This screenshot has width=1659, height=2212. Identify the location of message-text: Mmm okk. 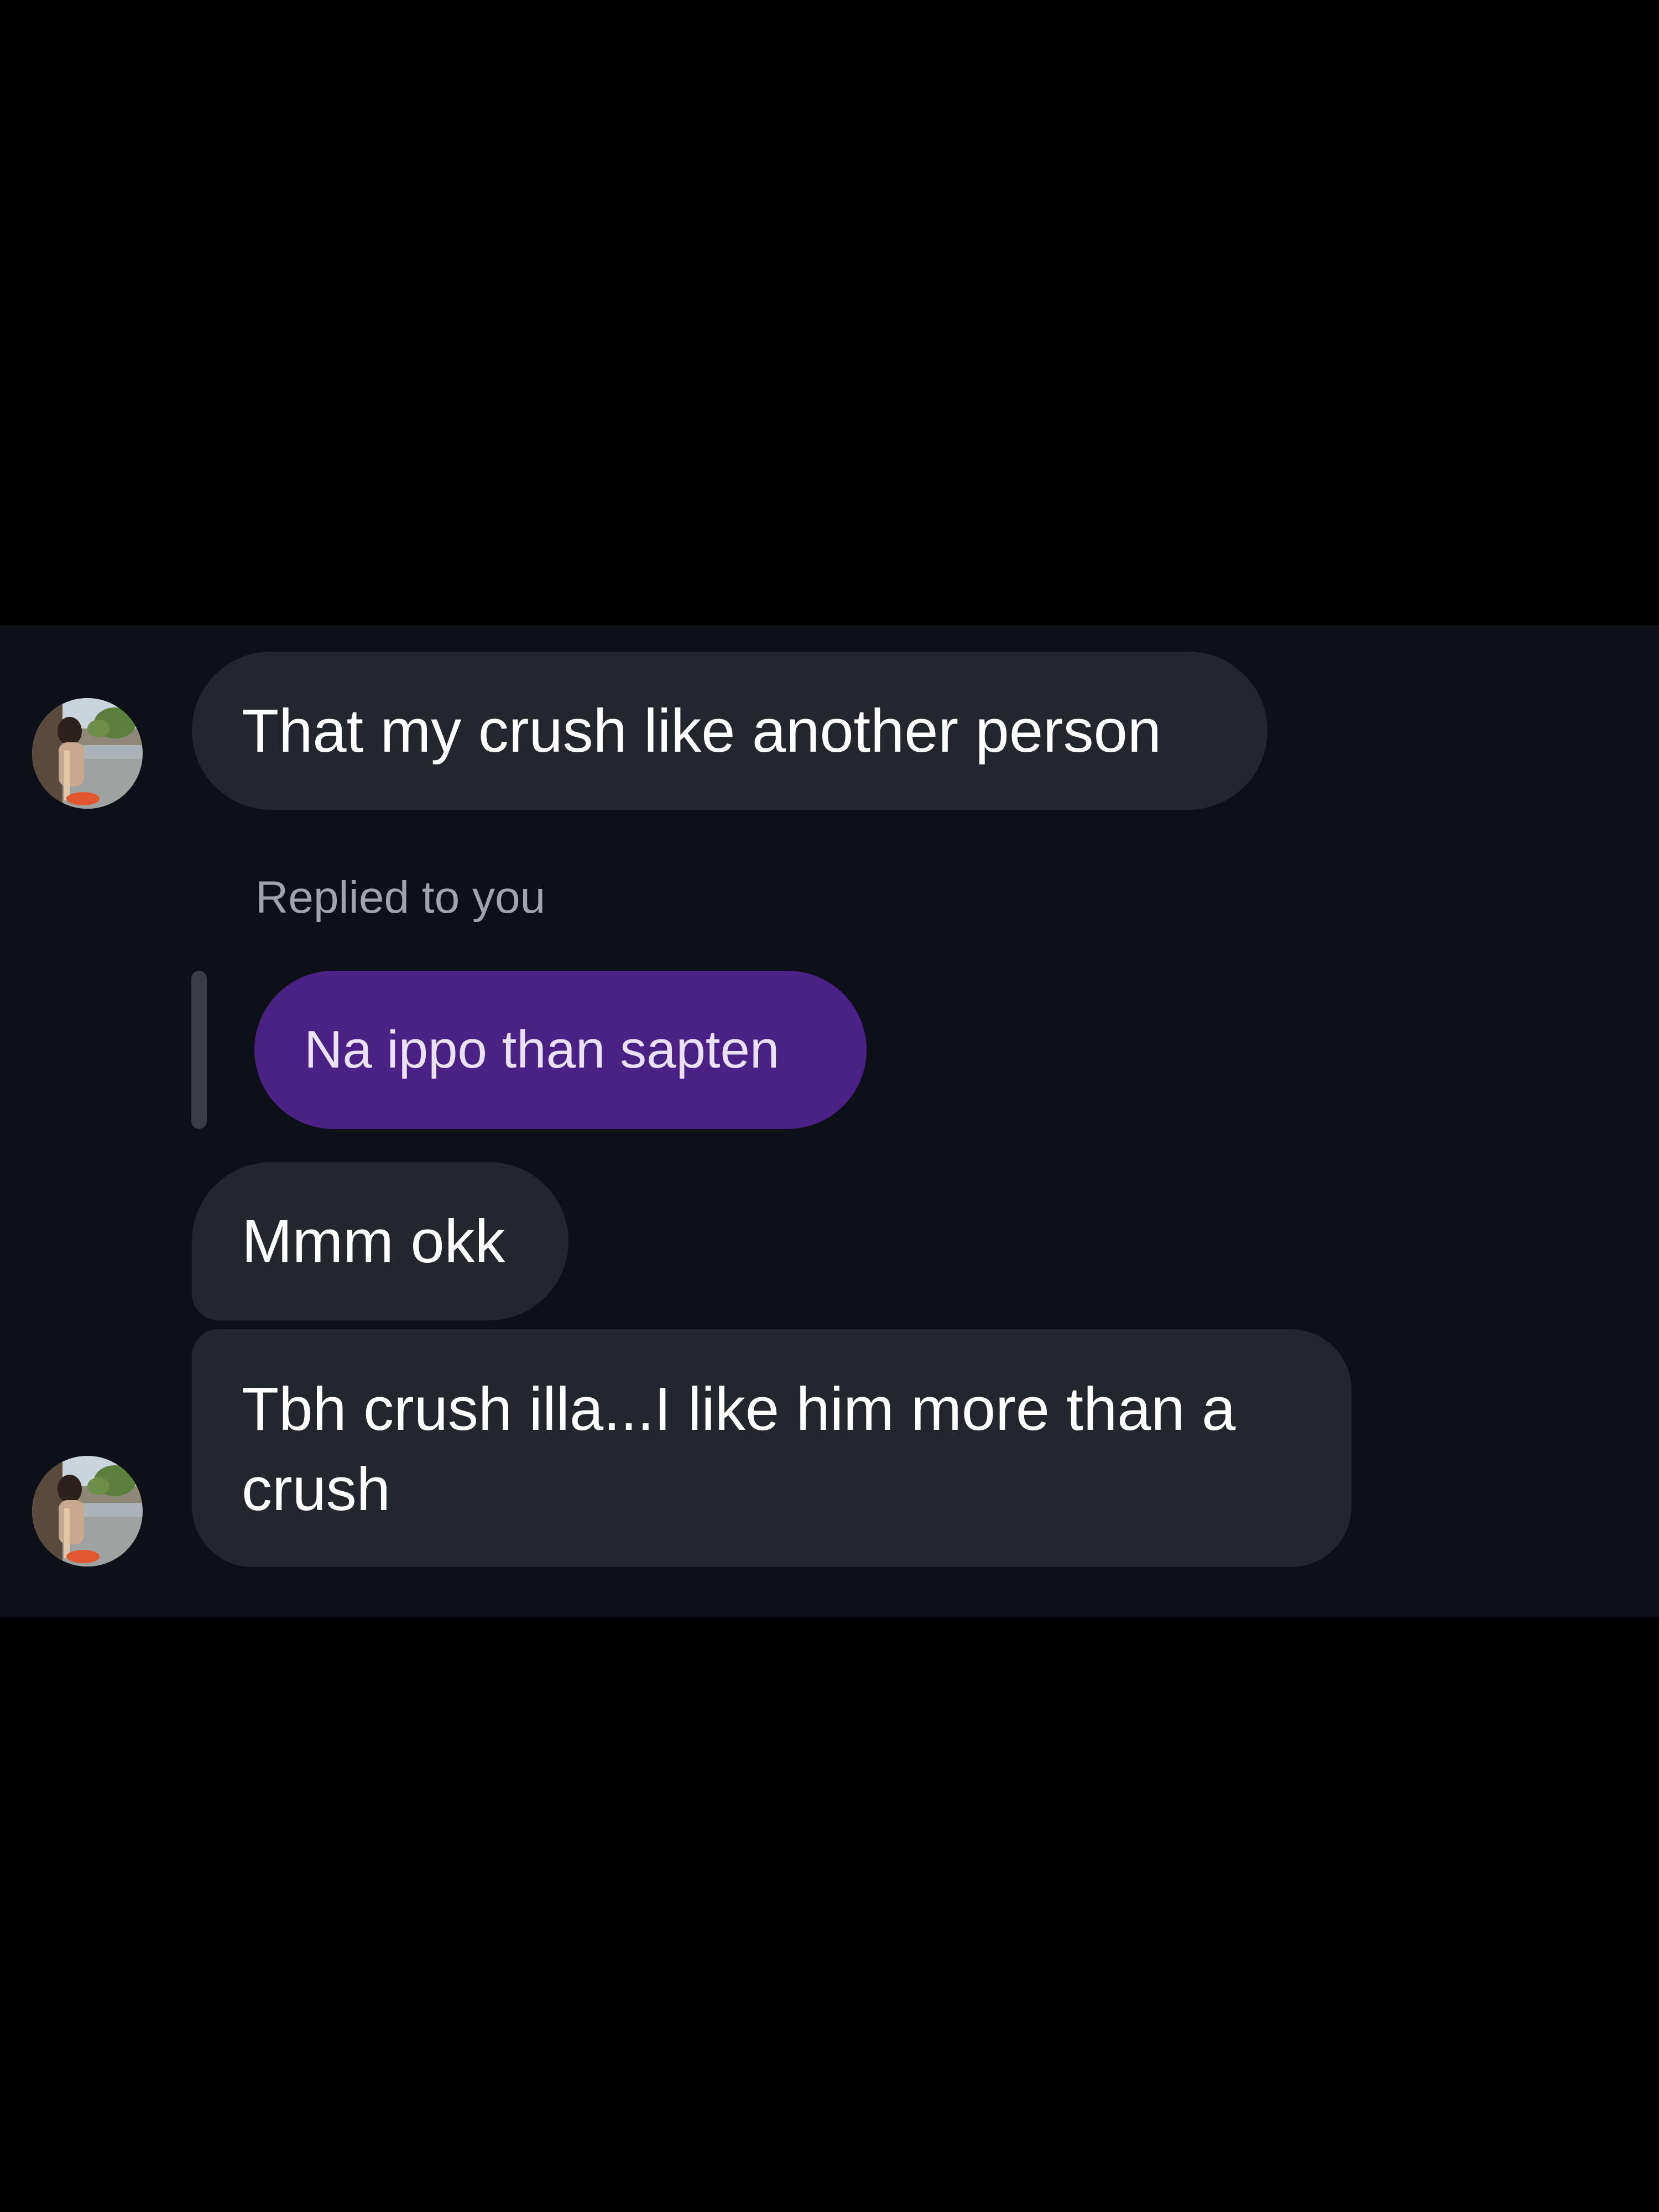
(374, 1241).